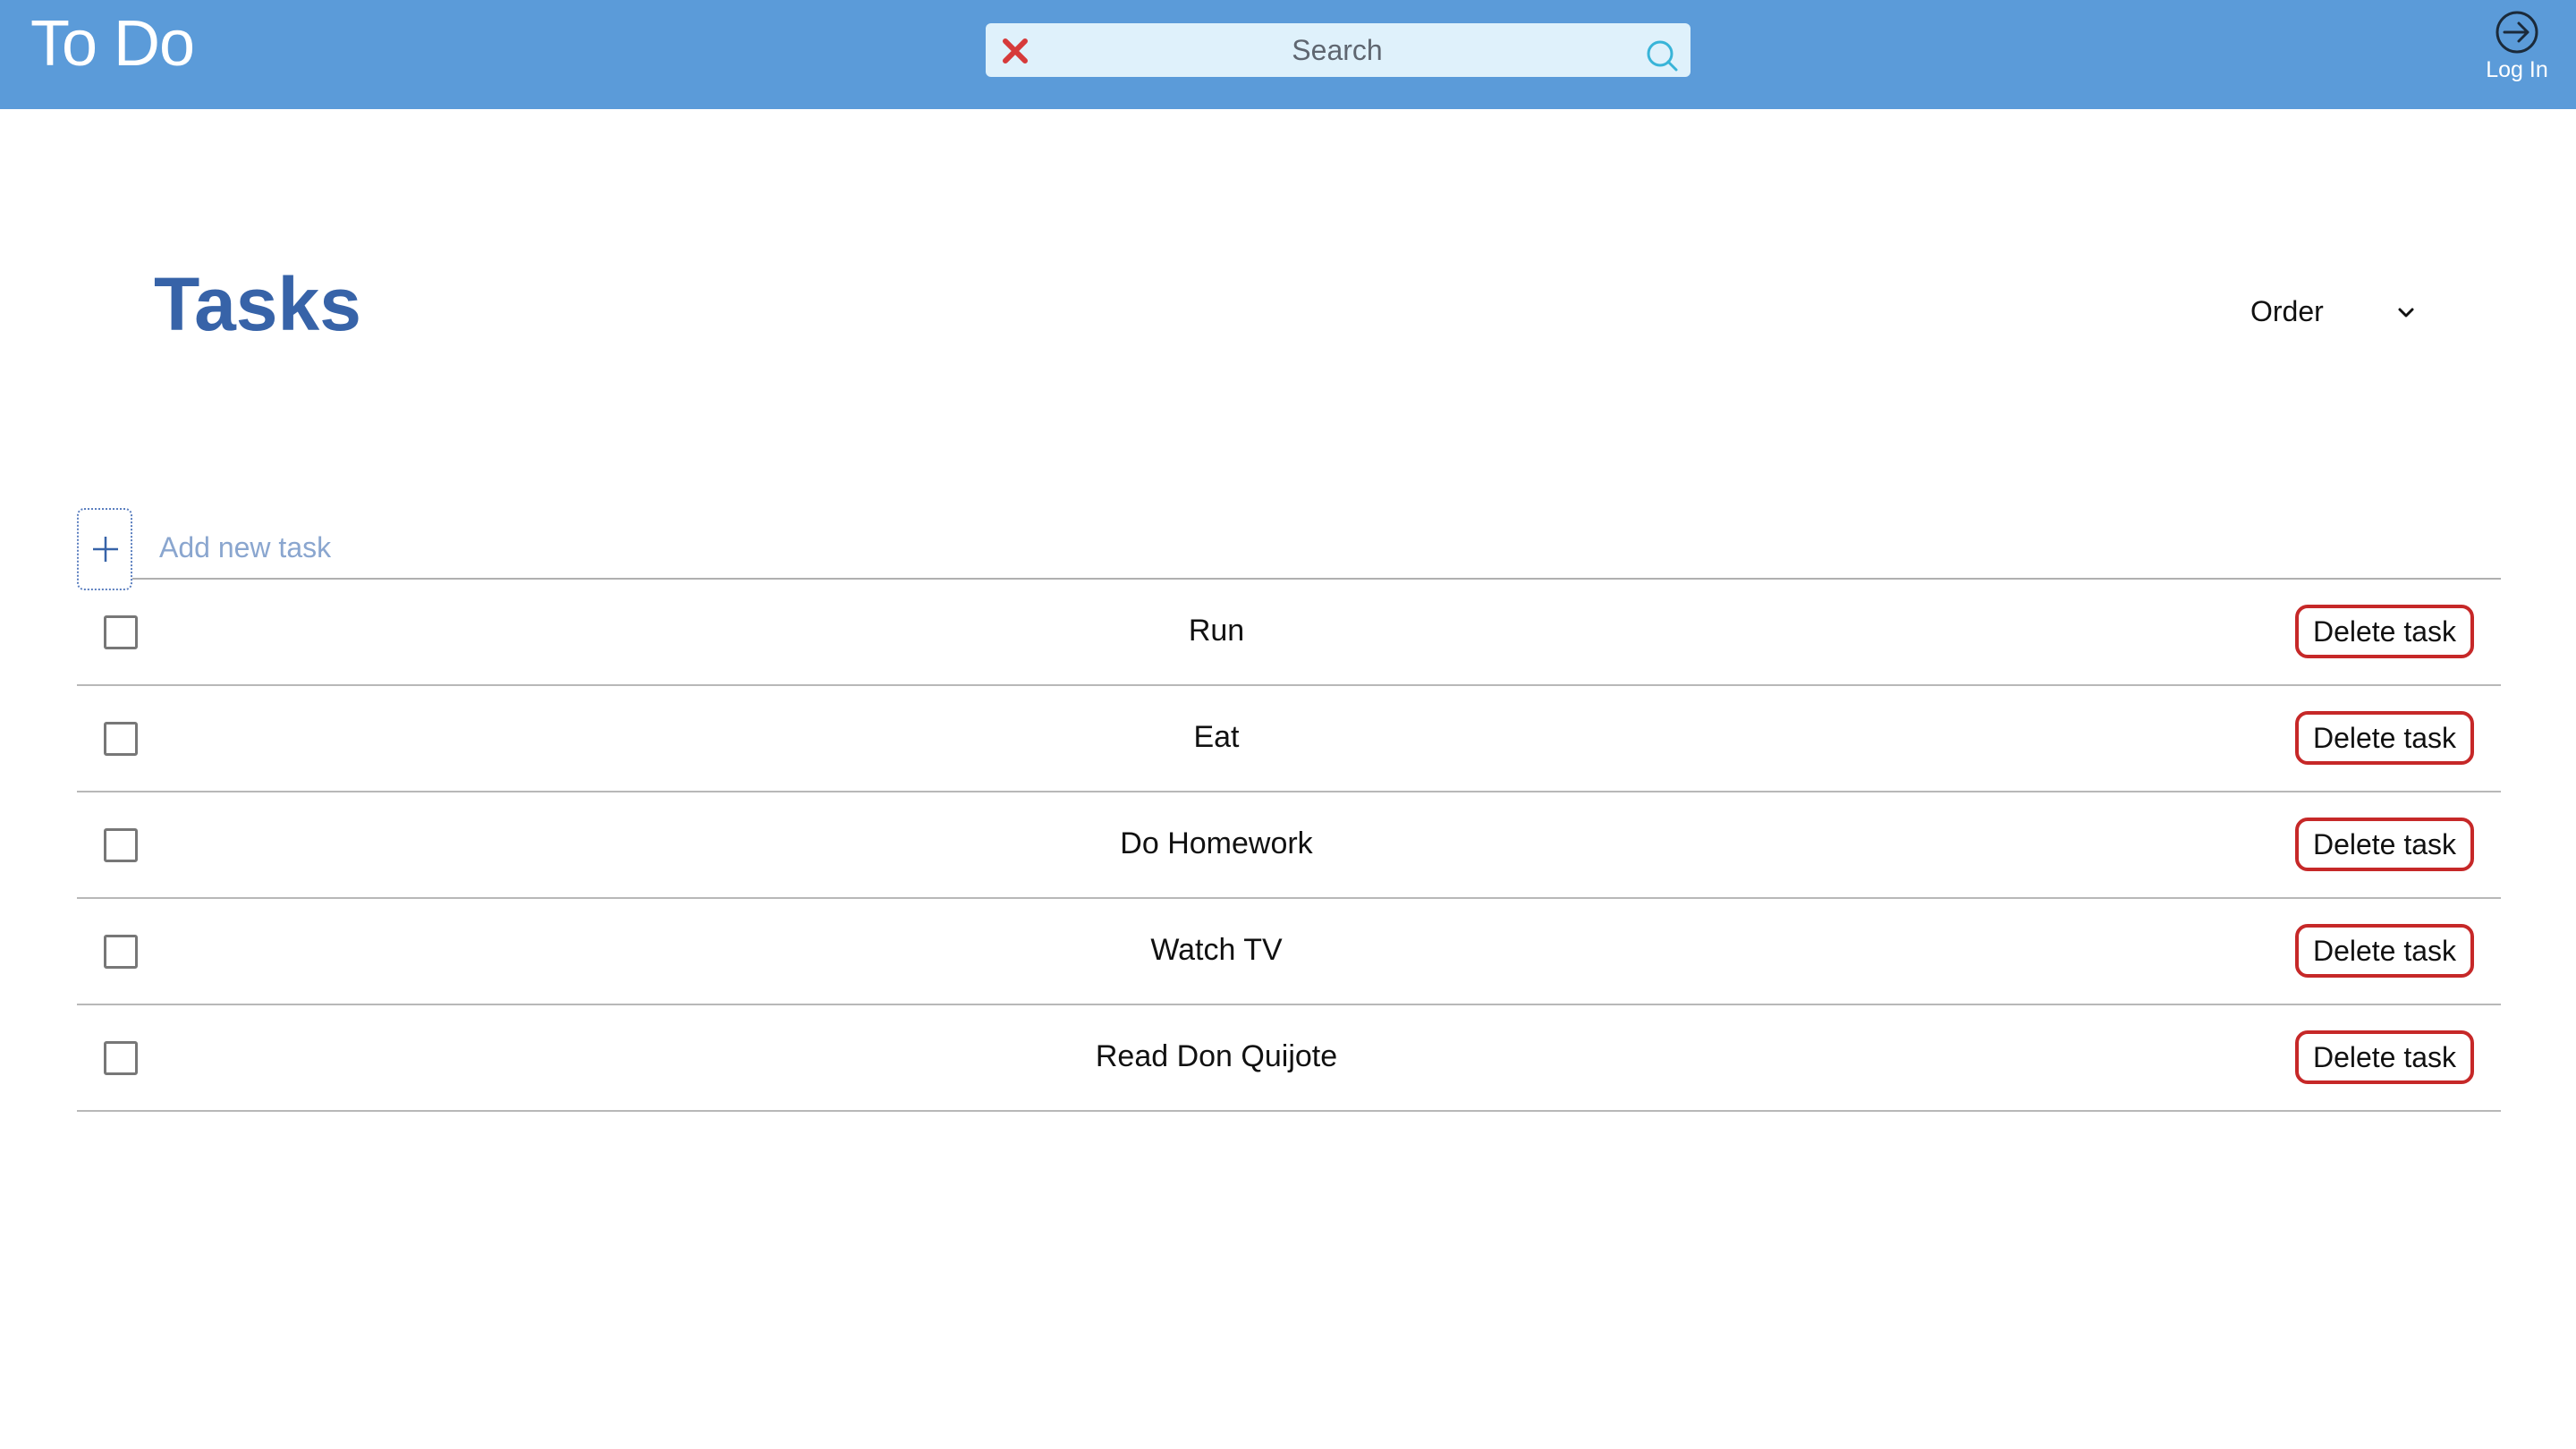 The image size is (2576, 1449). I want to click on task-row: Run Delete task, so click(1289, 633).